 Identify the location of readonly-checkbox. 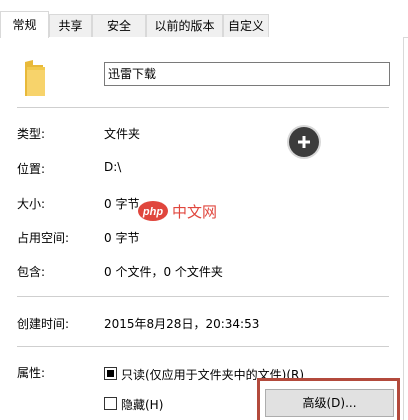
(110, 373).